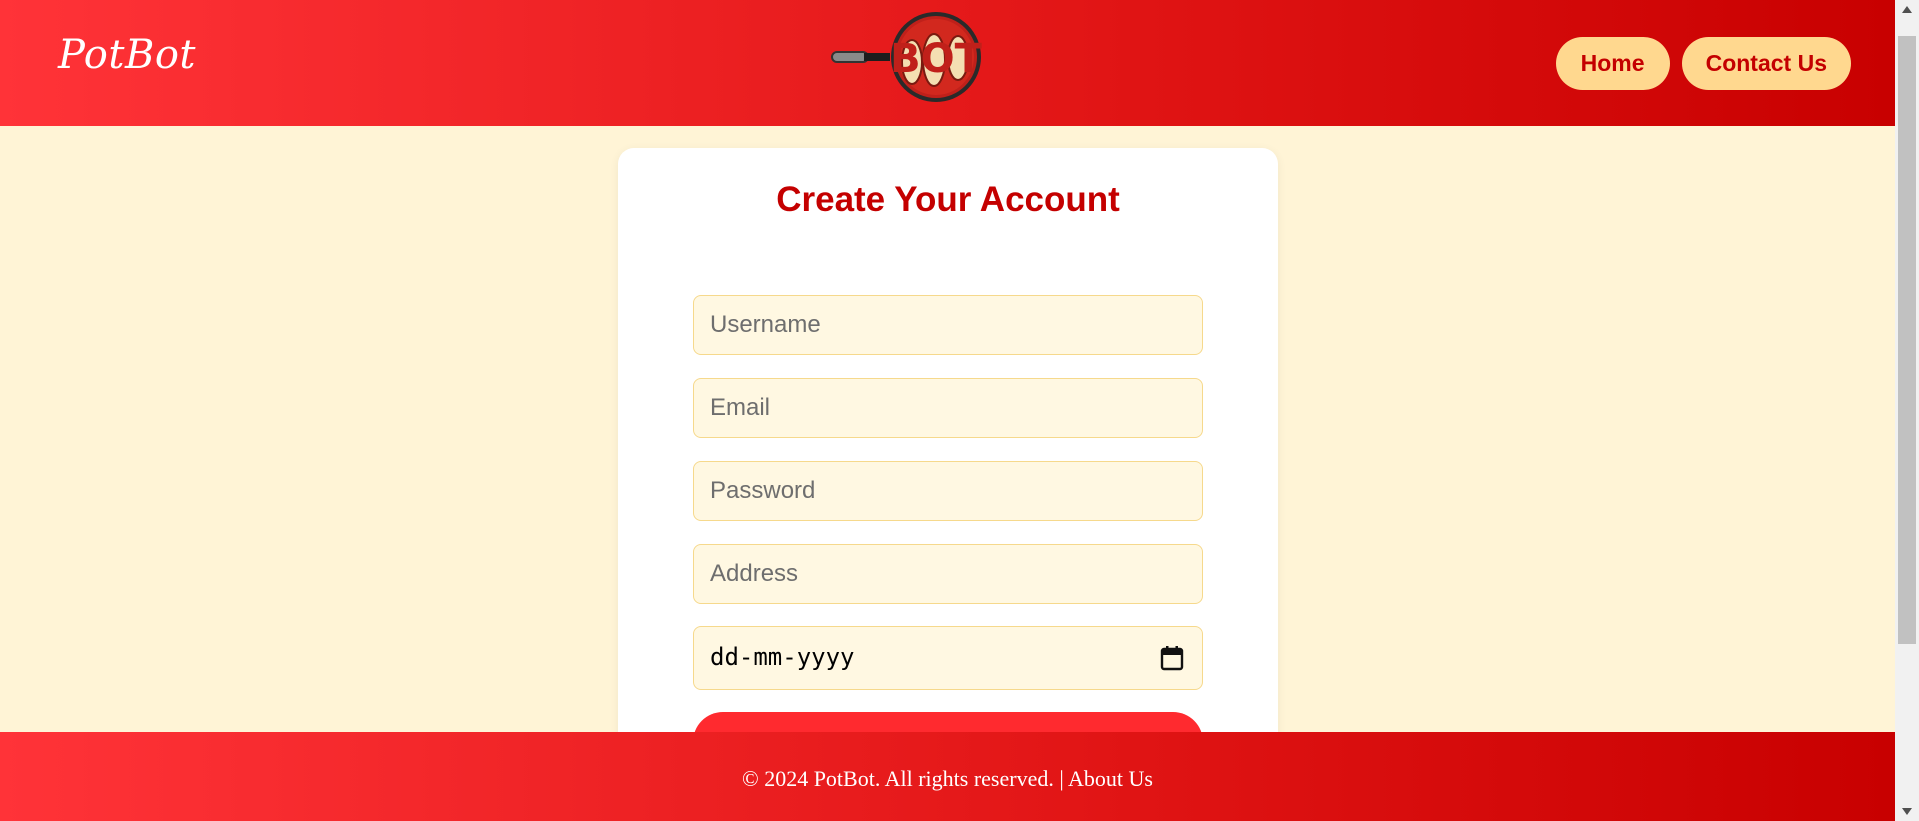 Image resolution: width=1919 pixels, height=821 pixels. What do you see at coordinates (1907, 9) in the screenshot?
I see `scroll-up-arrow-icon` at bounding box center [1907, 9].